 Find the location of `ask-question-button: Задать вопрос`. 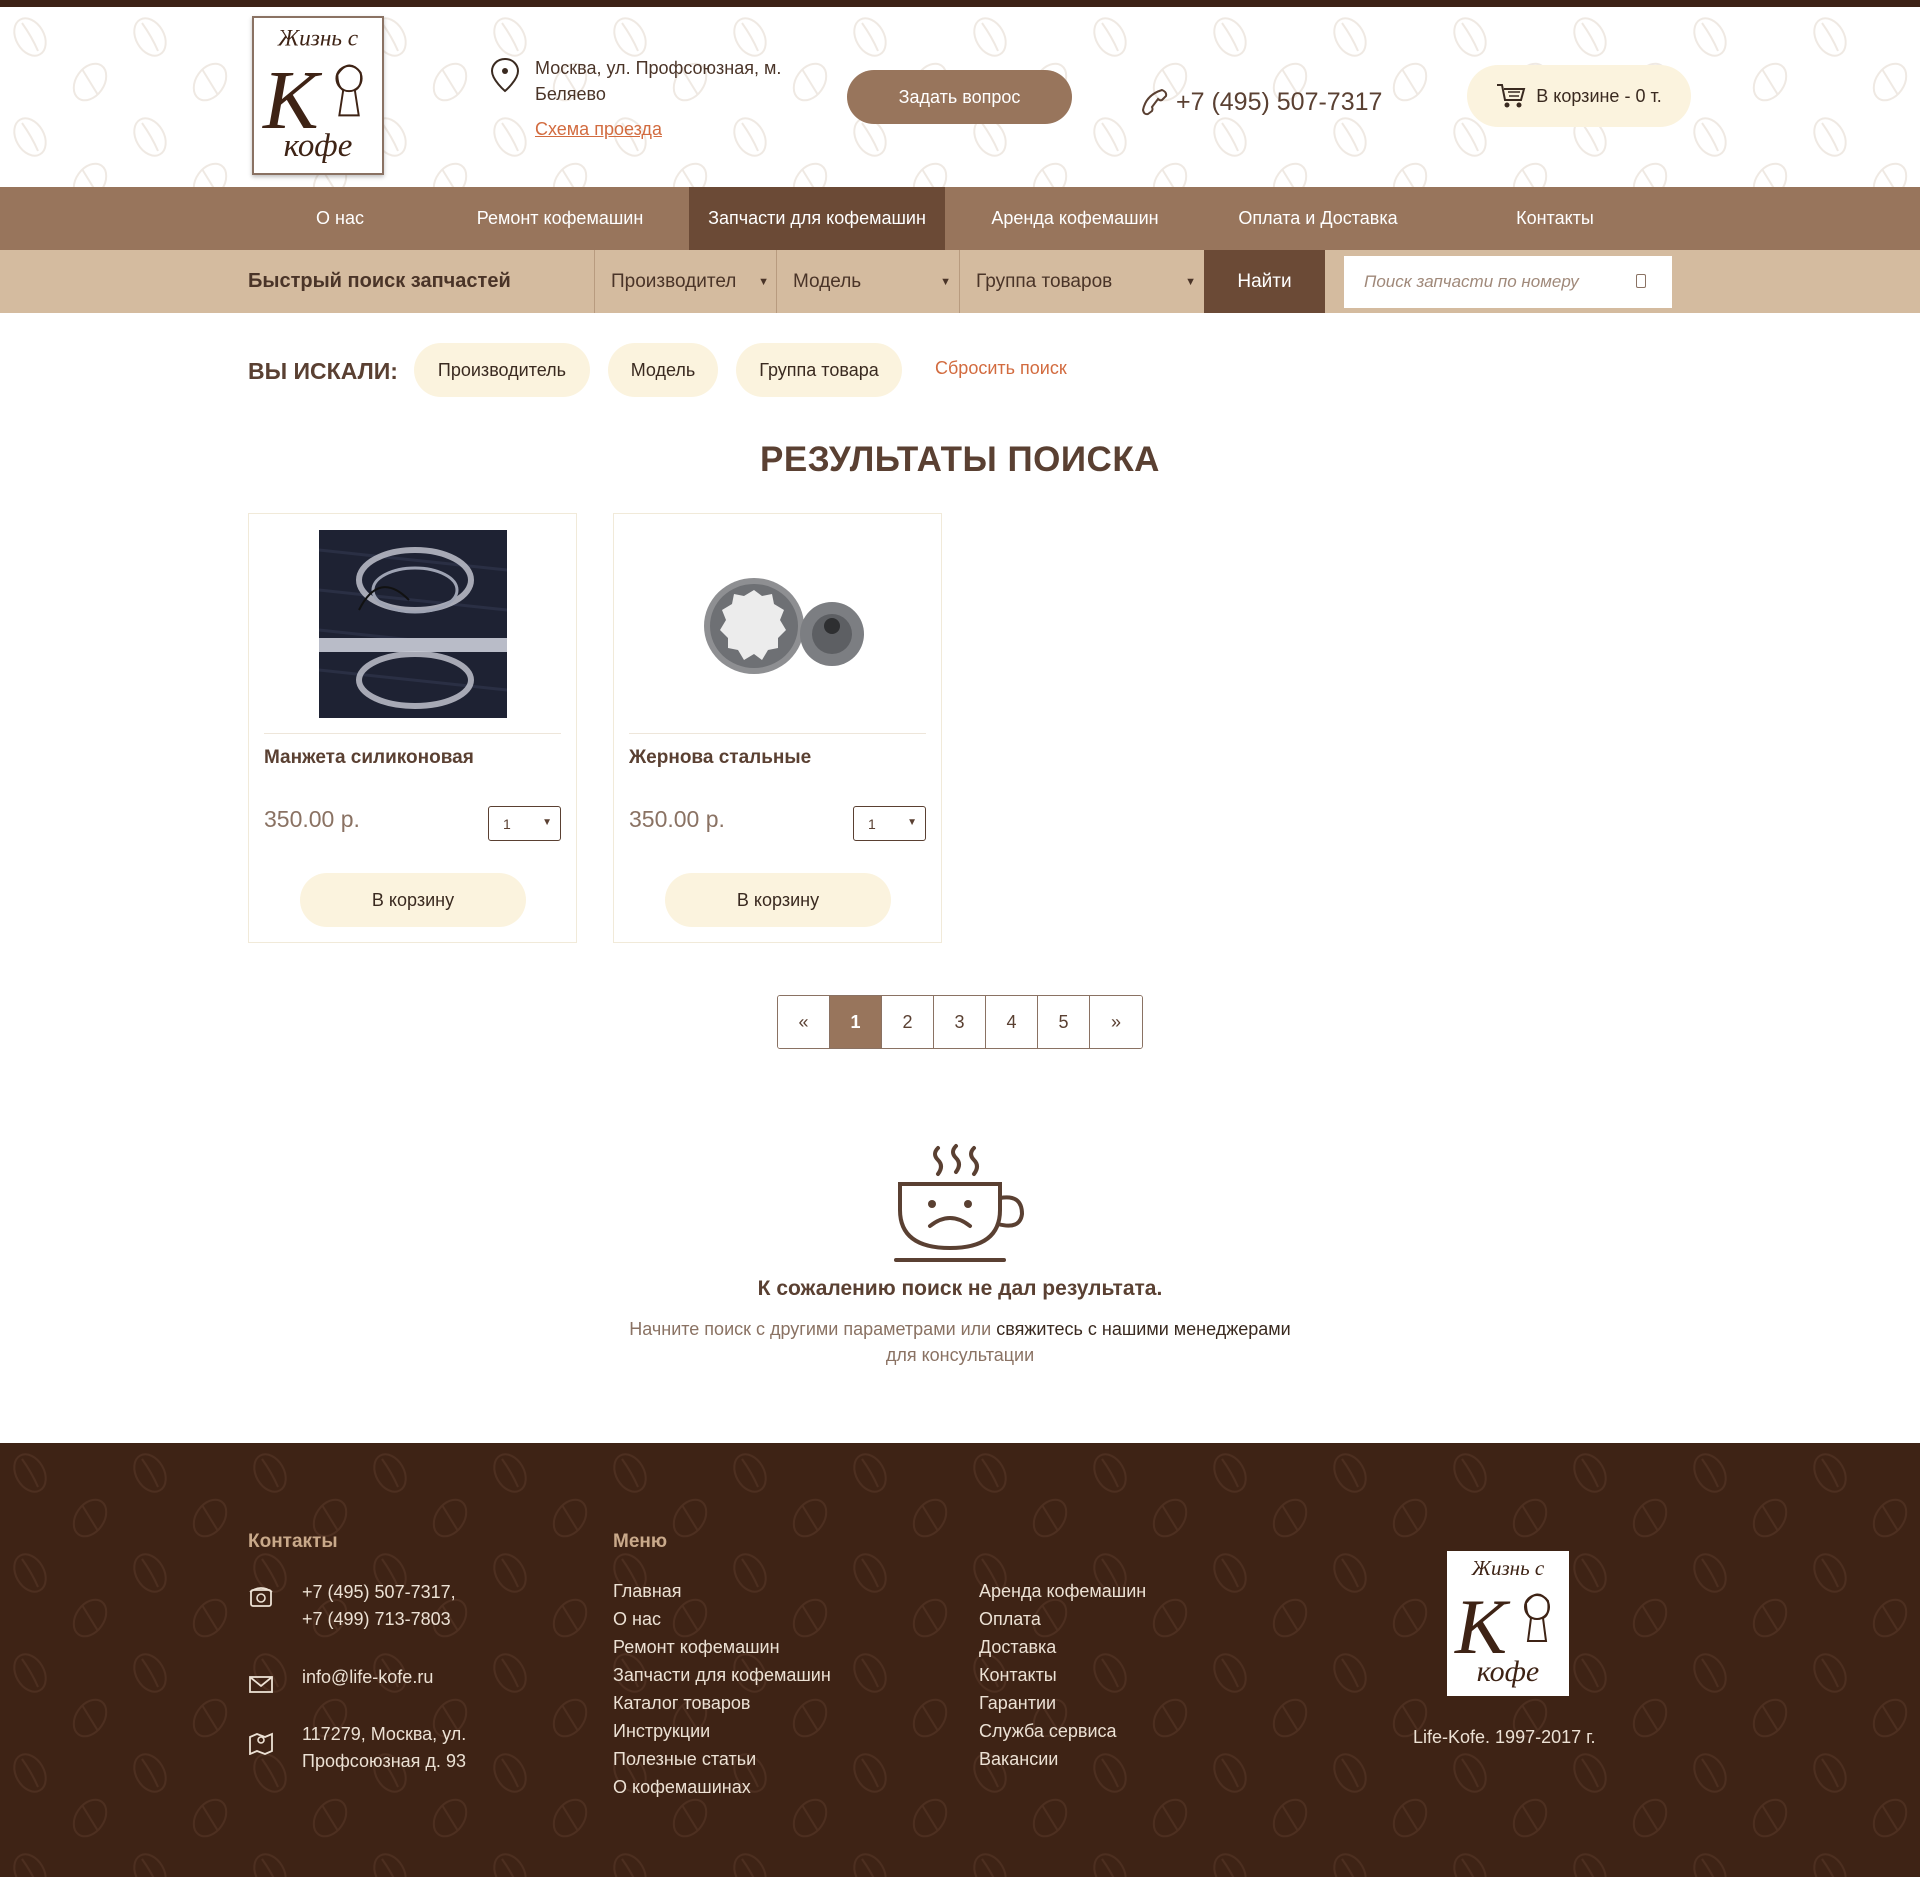

ask-question-button: Задать вопрос is located at coordinates (959, 97).